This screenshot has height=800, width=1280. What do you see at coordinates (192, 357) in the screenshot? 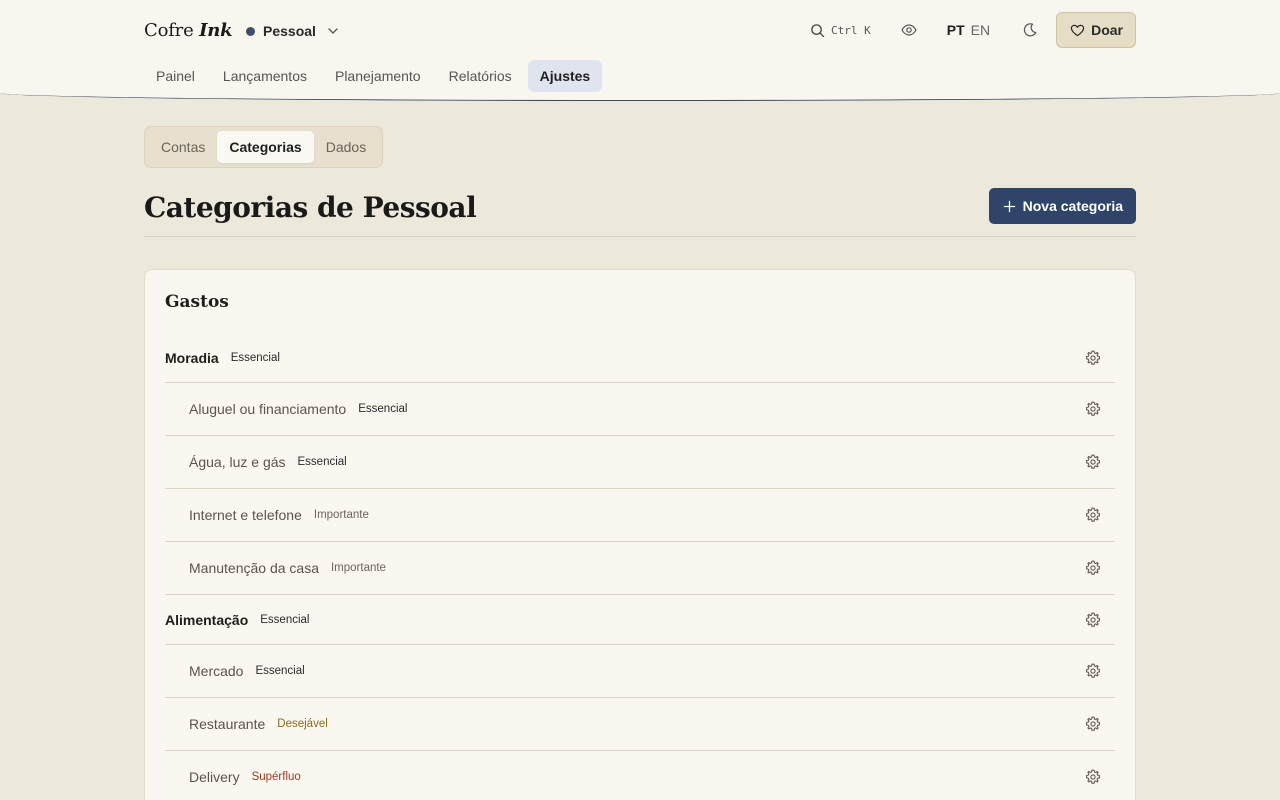
I see `category-name: Moradia` at bounding box center [192, 357].